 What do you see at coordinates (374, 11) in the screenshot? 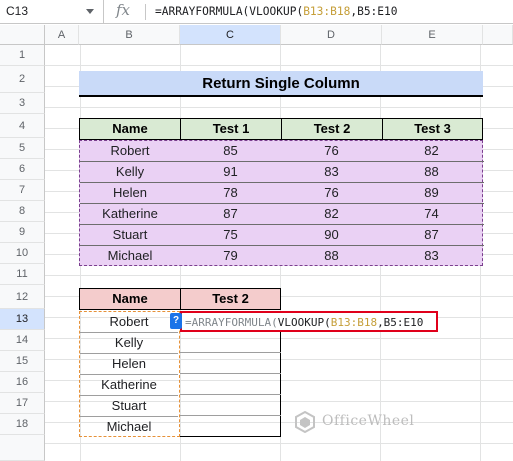
I see `formula-suffix: ,B5:E10` at bounding box center [374, 11].